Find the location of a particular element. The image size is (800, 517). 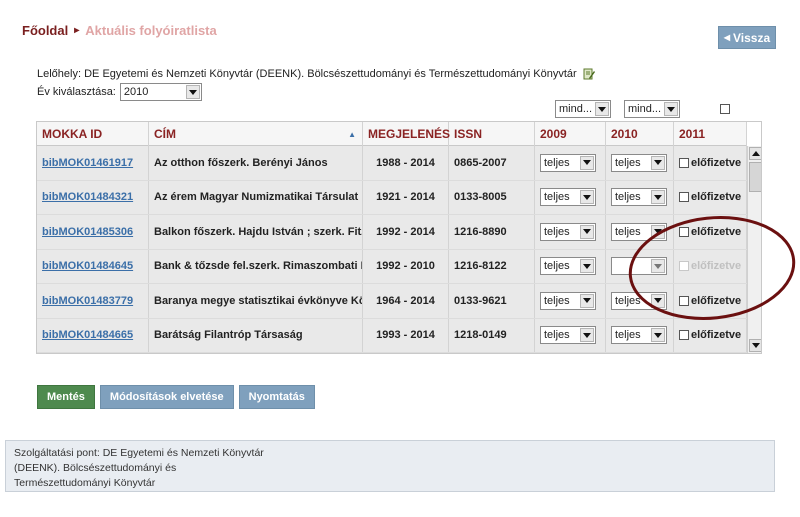

cell-issn: 0133-9621 is located at coordinates (492, 301).